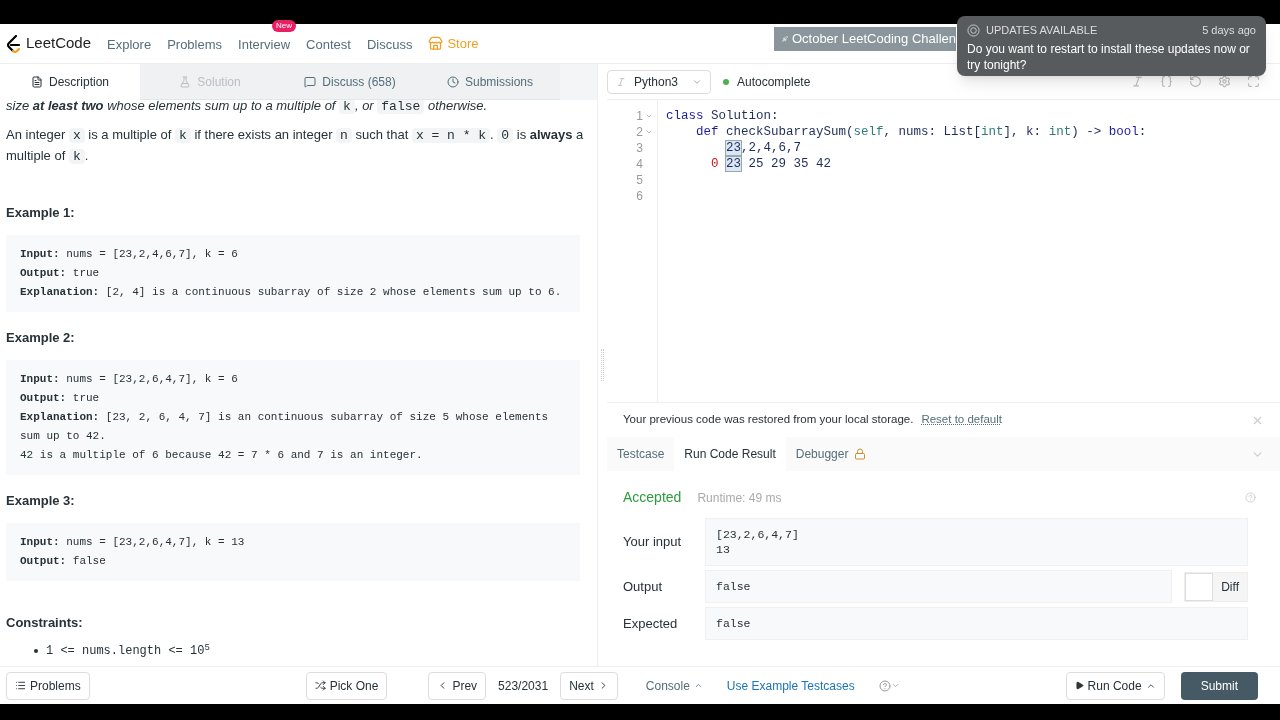 The image size is (1280, 720). What do you see at coordinates (129, 379) in the screenshot?
I see `example-line: Input: nums = [23,2,6,4,7], k = 6` at bounding box center [129, 379].